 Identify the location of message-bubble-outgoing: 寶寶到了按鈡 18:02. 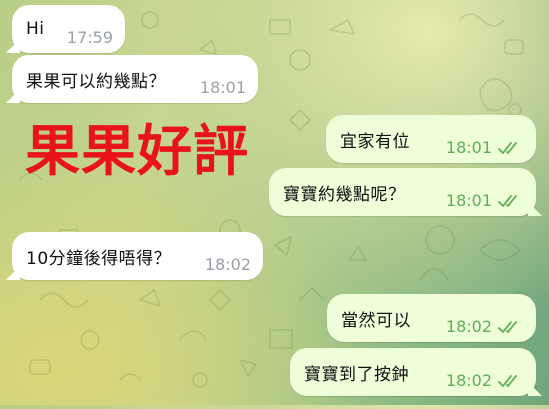
(413, 372).